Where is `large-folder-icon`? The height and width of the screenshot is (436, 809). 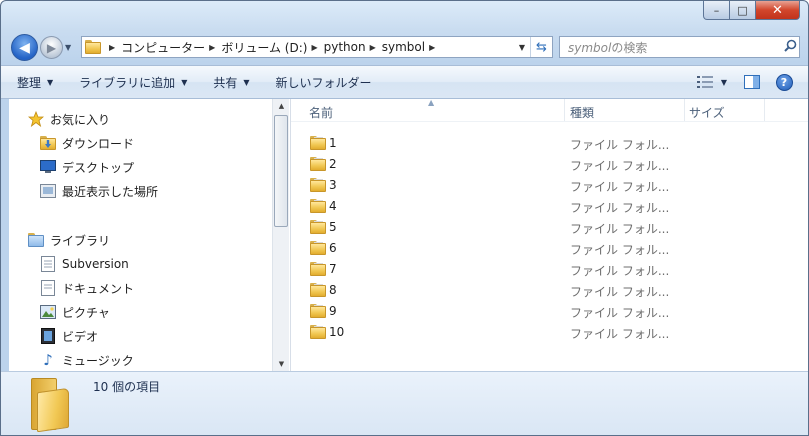 large-folder-icon is located at coordinates (51, 405).